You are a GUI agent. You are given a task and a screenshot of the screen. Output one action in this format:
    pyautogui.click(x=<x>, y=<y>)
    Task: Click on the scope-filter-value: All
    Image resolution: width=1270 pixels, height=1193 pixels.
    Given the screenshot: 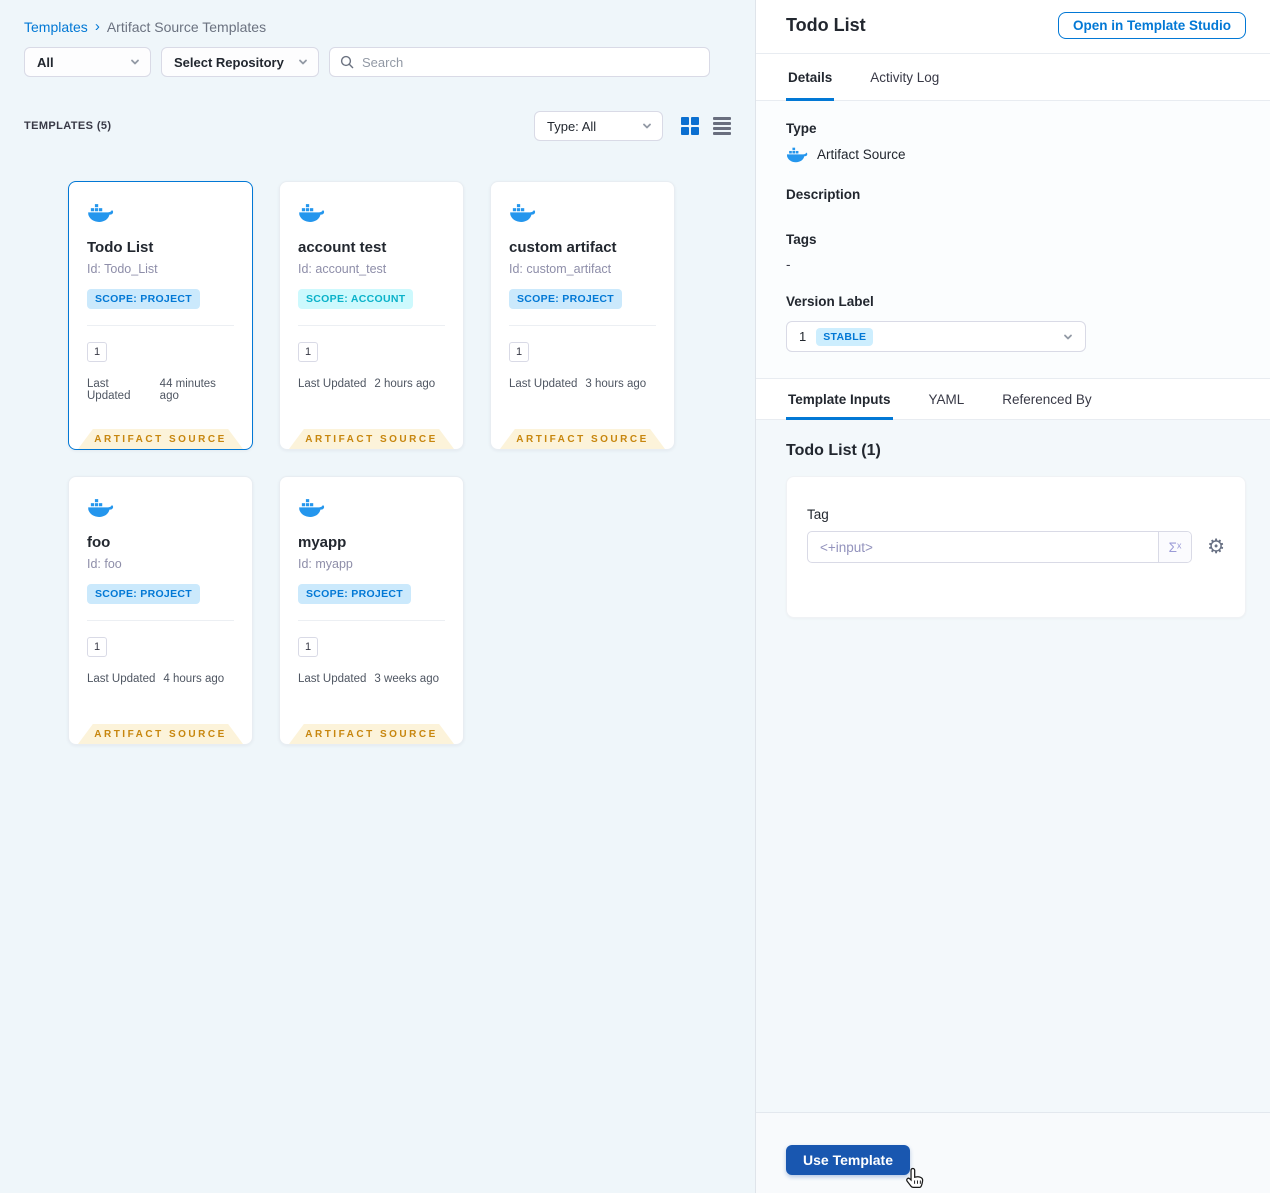 What is the action you would take?
    pyautogui.click(x=45, y=62)
    